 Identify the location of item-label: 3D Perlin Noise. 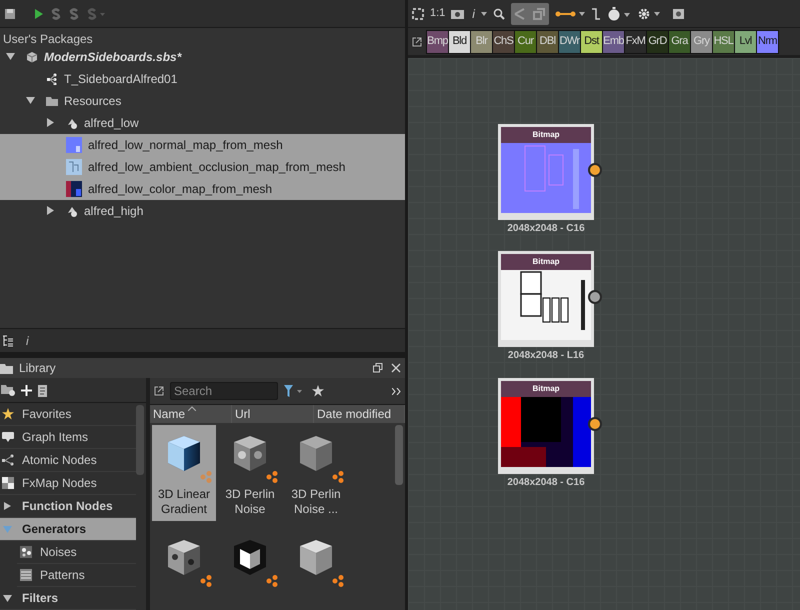
(250, 502).